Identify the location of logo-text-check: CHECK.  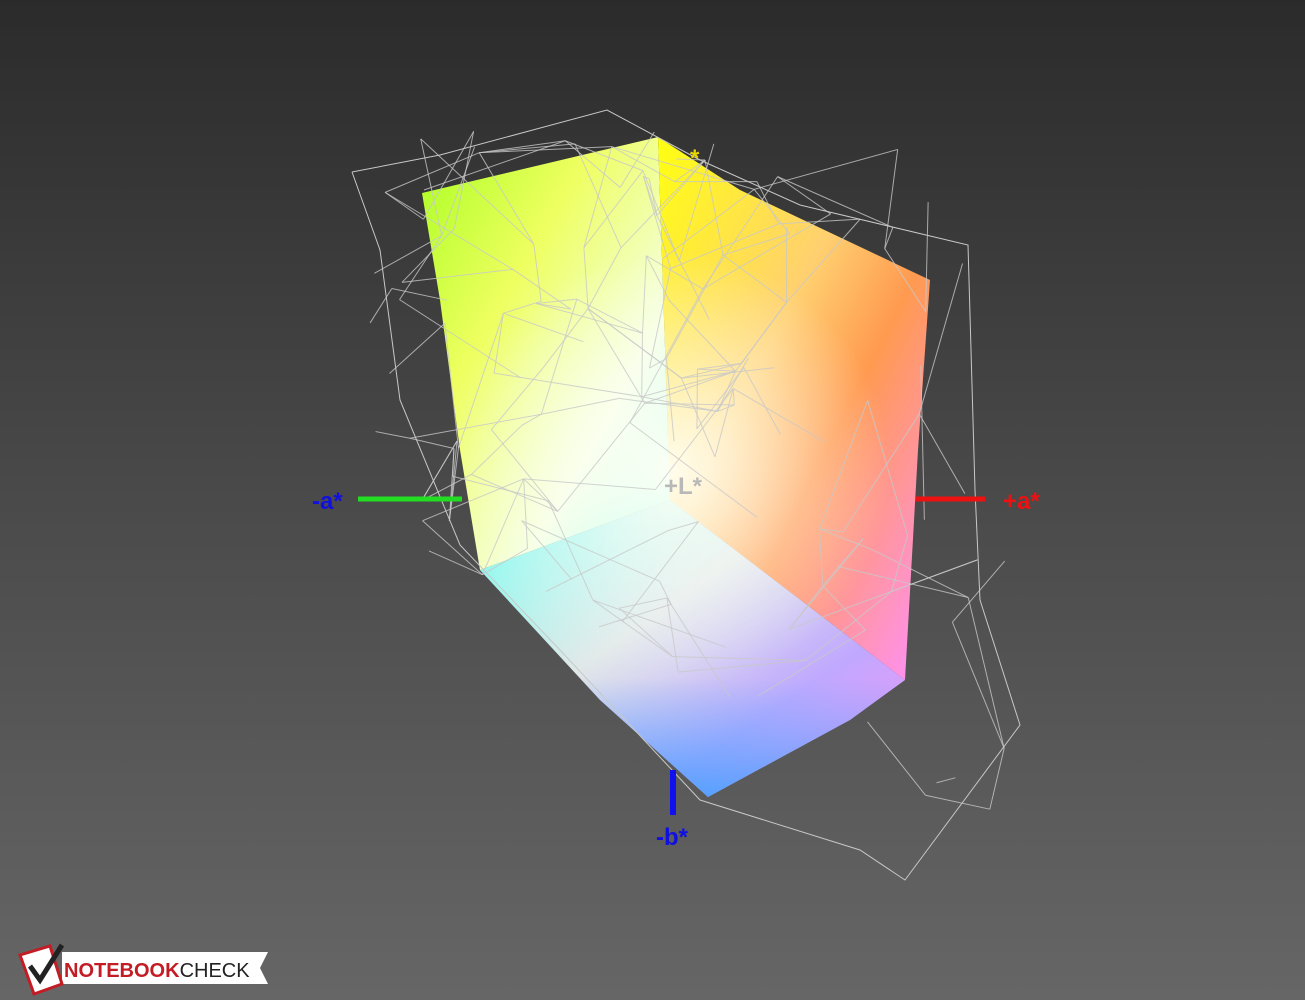
(215, 971).